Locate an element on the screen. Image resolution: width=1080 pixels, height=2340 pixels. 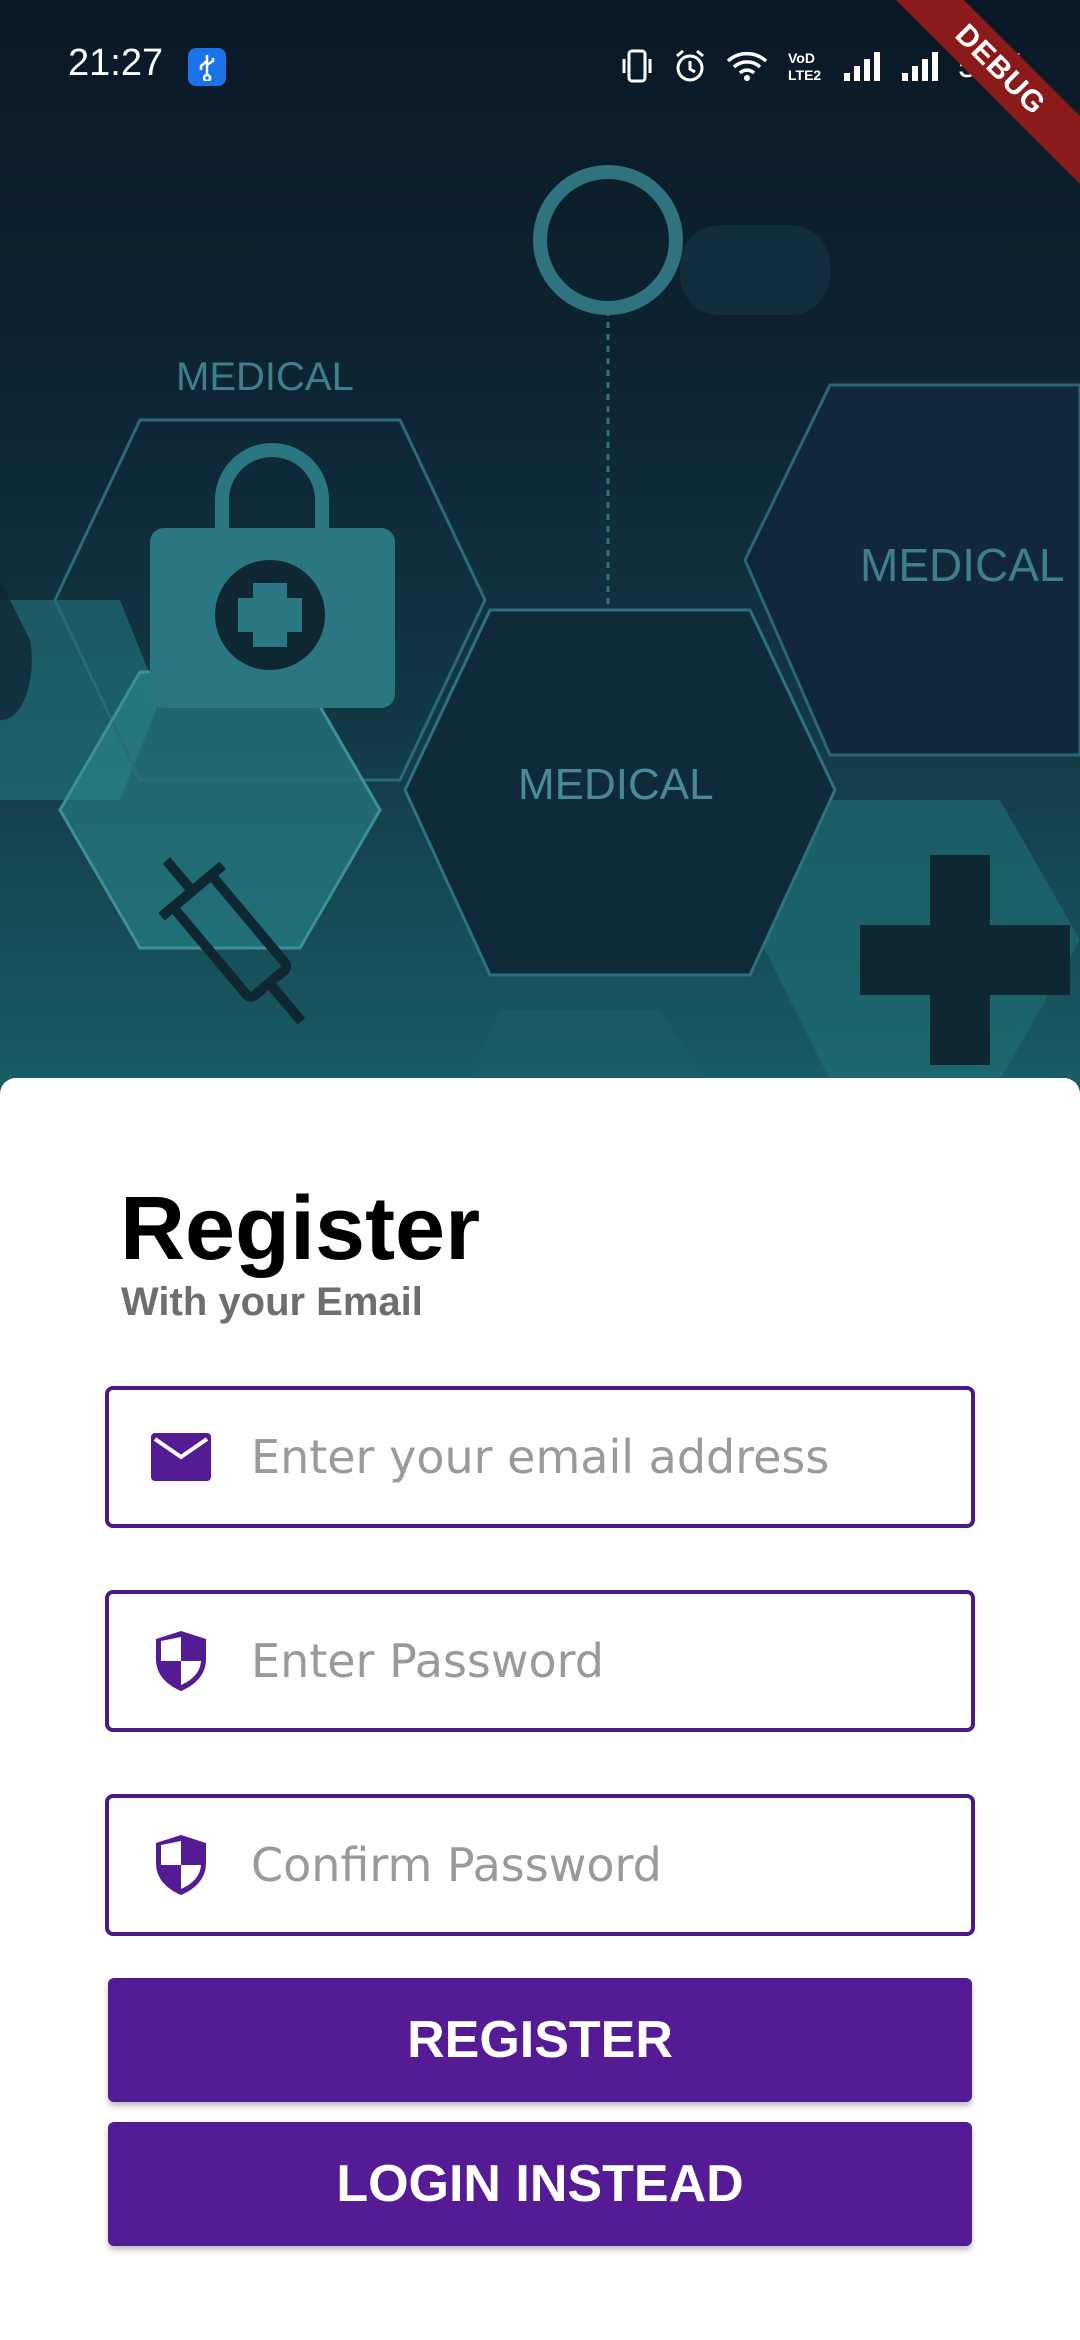
login-instead-button: LOGIN INSTEAD is located at coordinates (540, 2184).